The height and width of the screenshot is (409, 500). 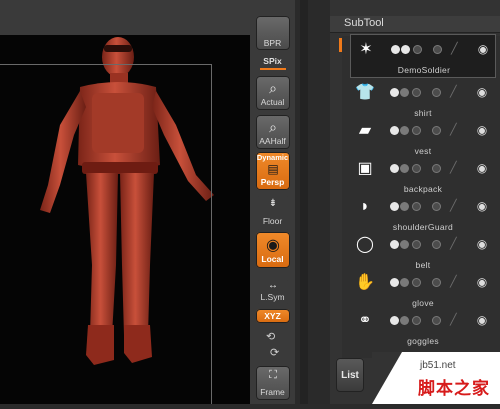 I want to click on bpr-button: BPR, so click(x=273, y=33).